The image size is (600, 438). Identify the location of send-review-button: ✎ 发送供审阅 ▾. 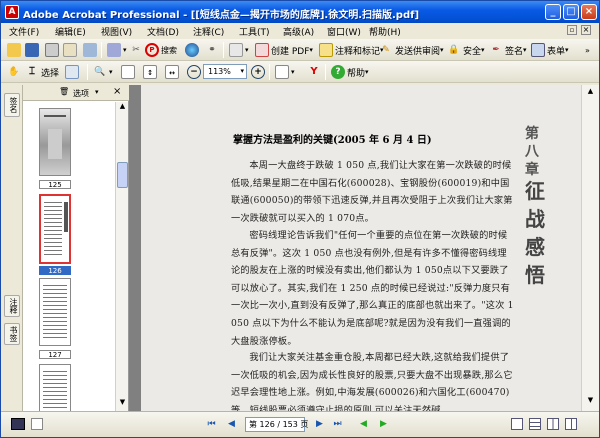
(411, 50).